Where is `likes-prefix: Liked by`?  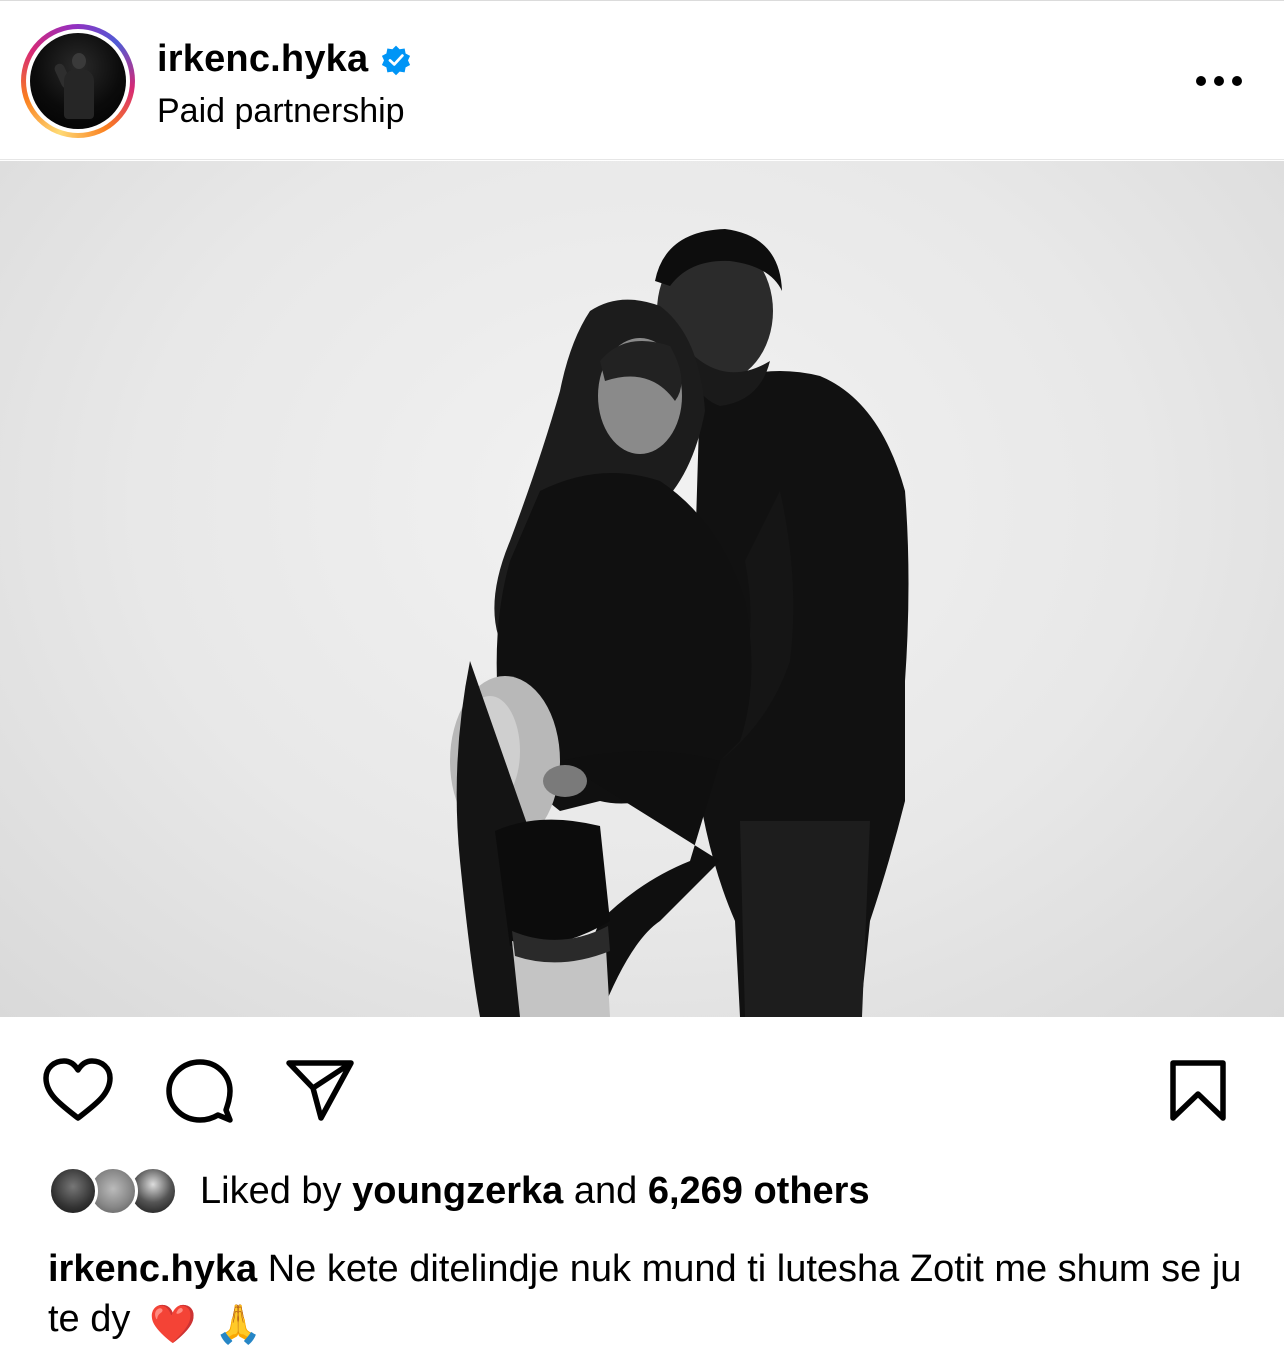
likes-prefix: Liked by is located at coordinates (271, 1190).